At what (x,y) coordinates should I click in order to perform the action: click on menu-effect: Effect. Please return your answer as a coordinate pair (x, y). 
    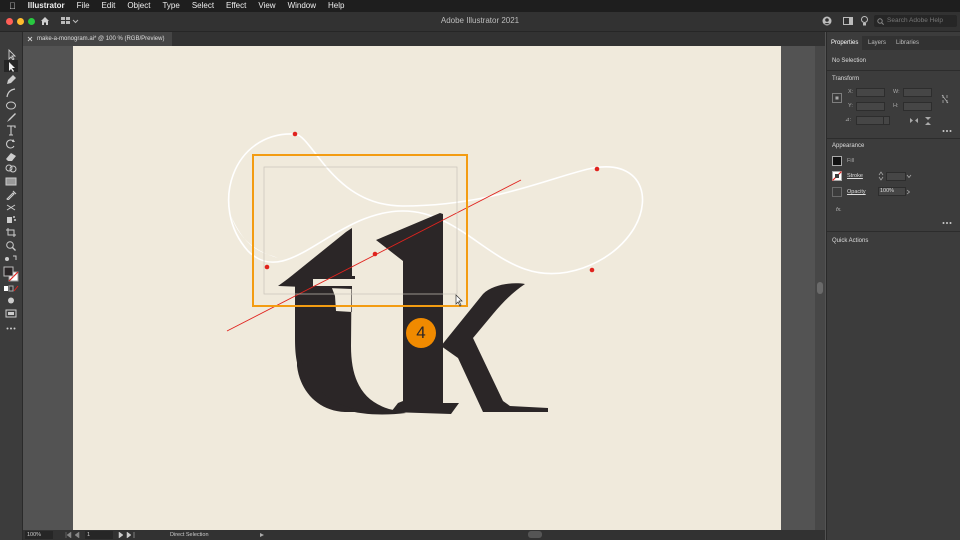
    Looking at the image, I should click on (236, 6).